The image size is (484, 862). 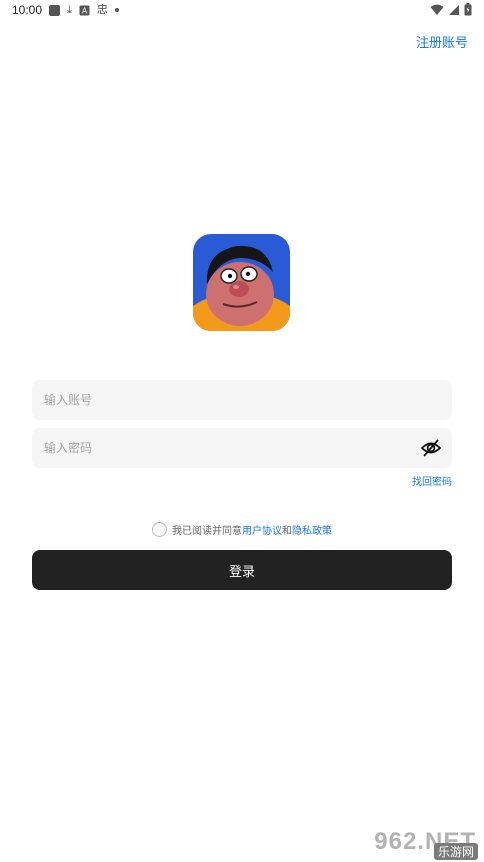 I want to click on register-account-link: 注册账号, so click(x=442, y=41).